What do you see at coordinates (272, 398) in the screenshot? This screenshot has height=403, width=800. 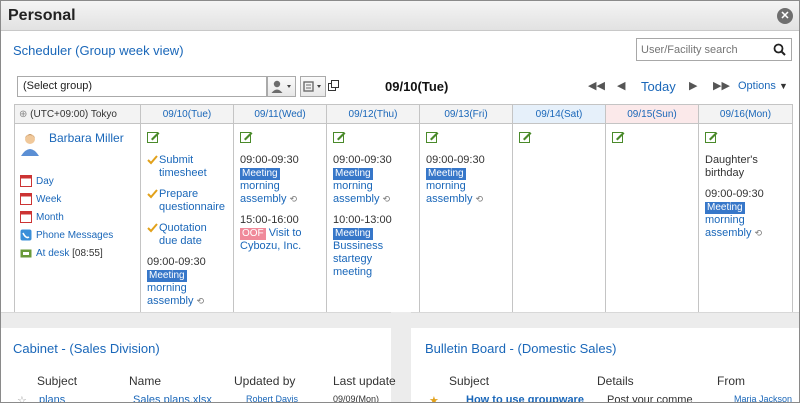 I see `cabinet-row-updated-by: Robert Davis` at bounding box center [272, 398].